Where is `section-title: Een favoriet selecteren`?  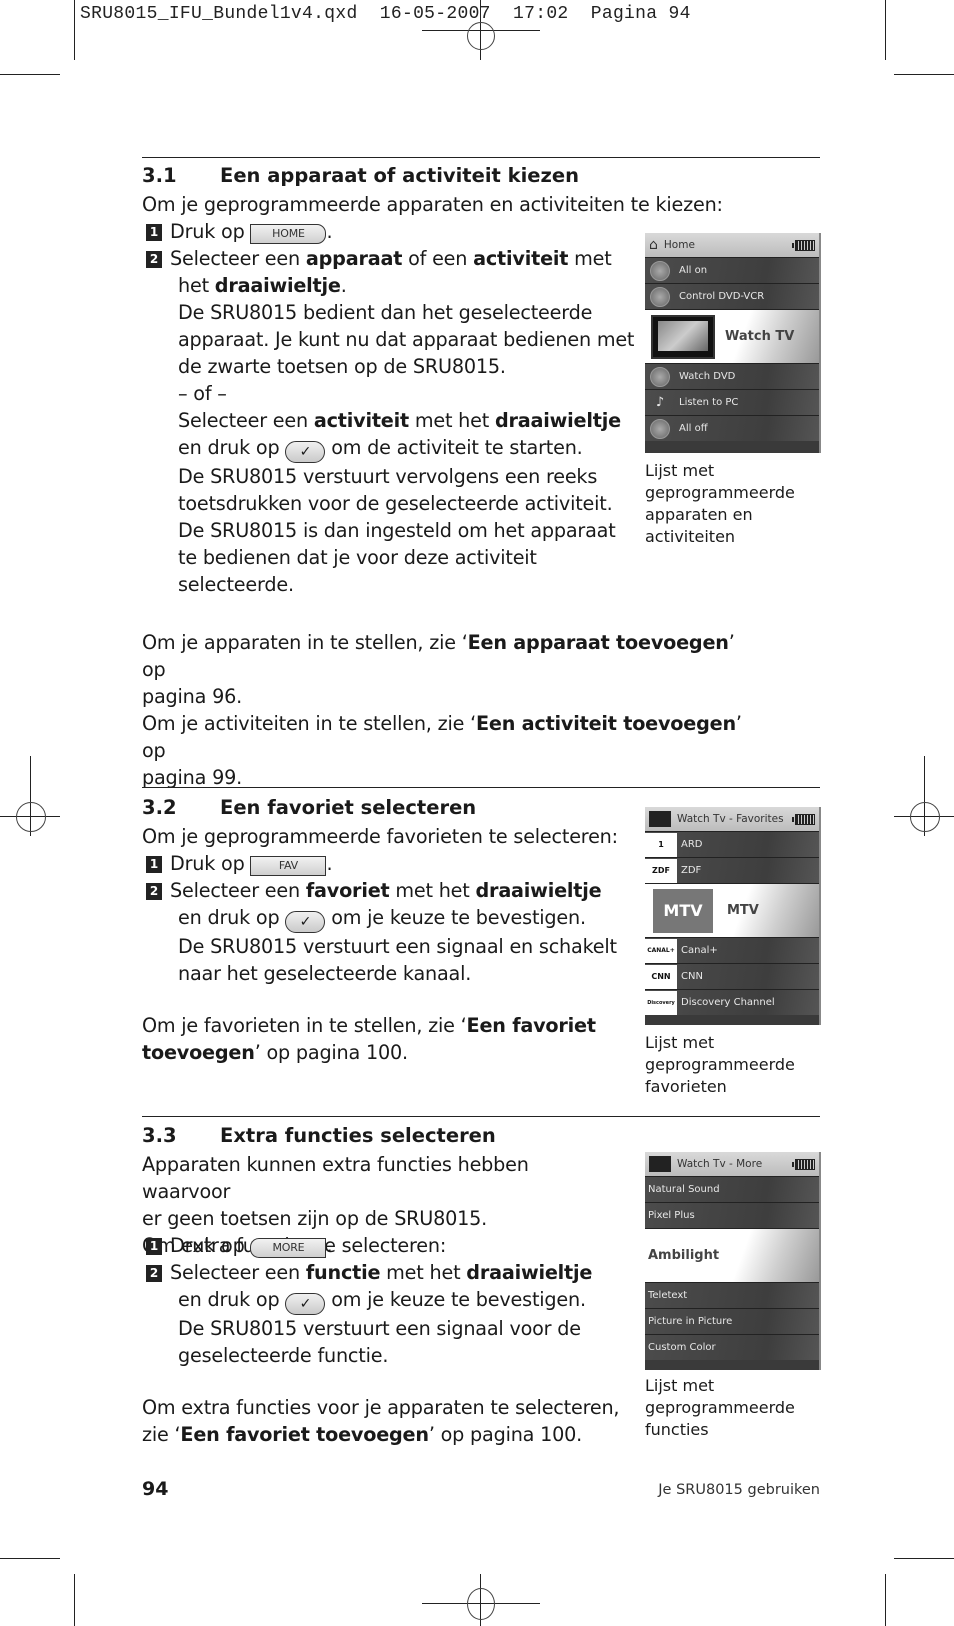
section-title: Een favoriet selecteren is located at coordinates (348, 807).